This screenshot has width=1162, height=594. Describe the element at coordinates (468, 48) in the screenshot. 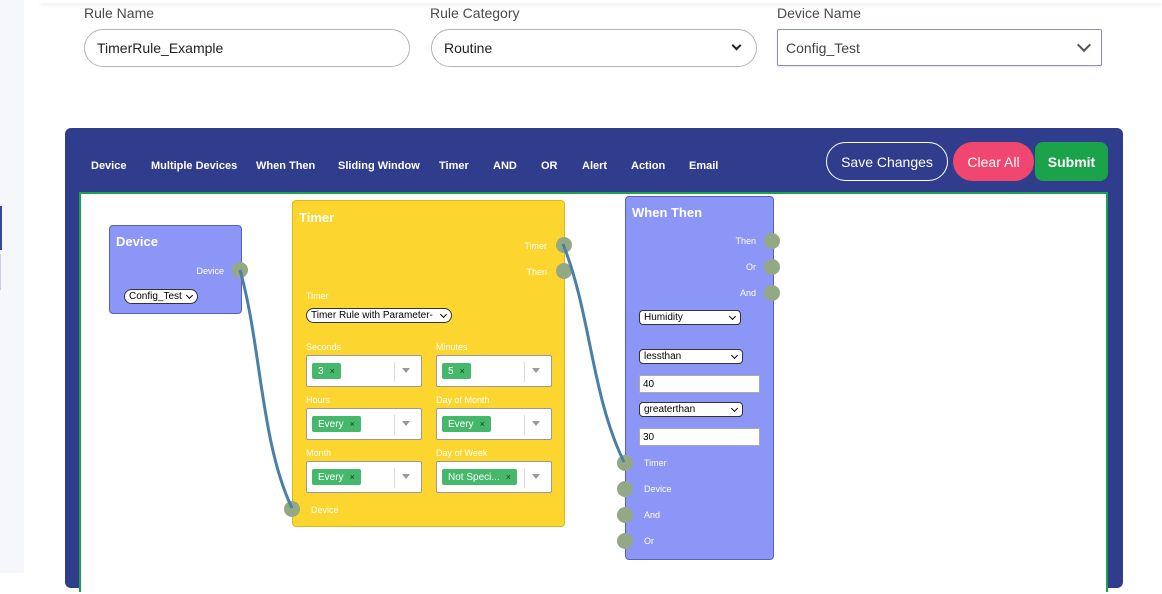

I see `rule-category-value: Routine` at that location.